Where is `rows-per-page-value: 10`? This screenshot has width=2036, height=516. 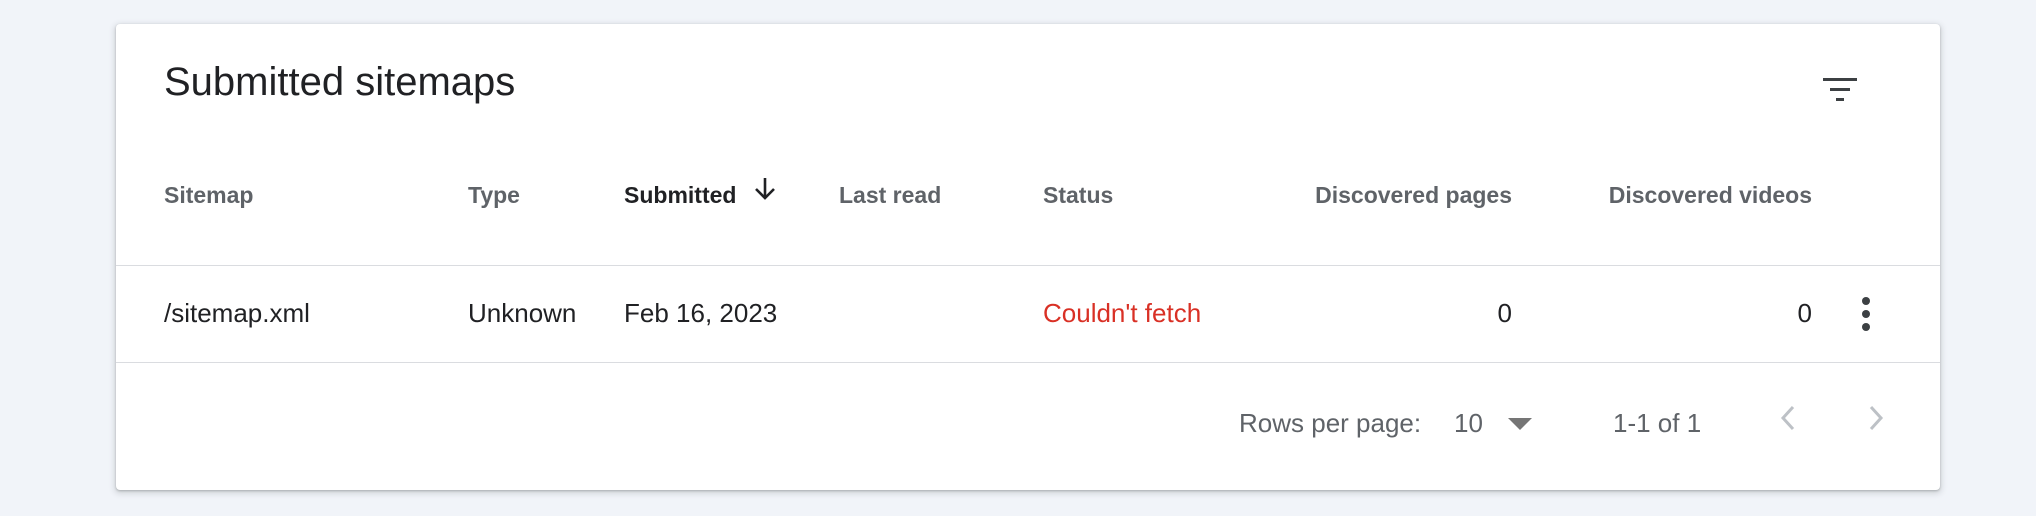 rows-per-page-value: 10 is located at coordinates (1468, 423).